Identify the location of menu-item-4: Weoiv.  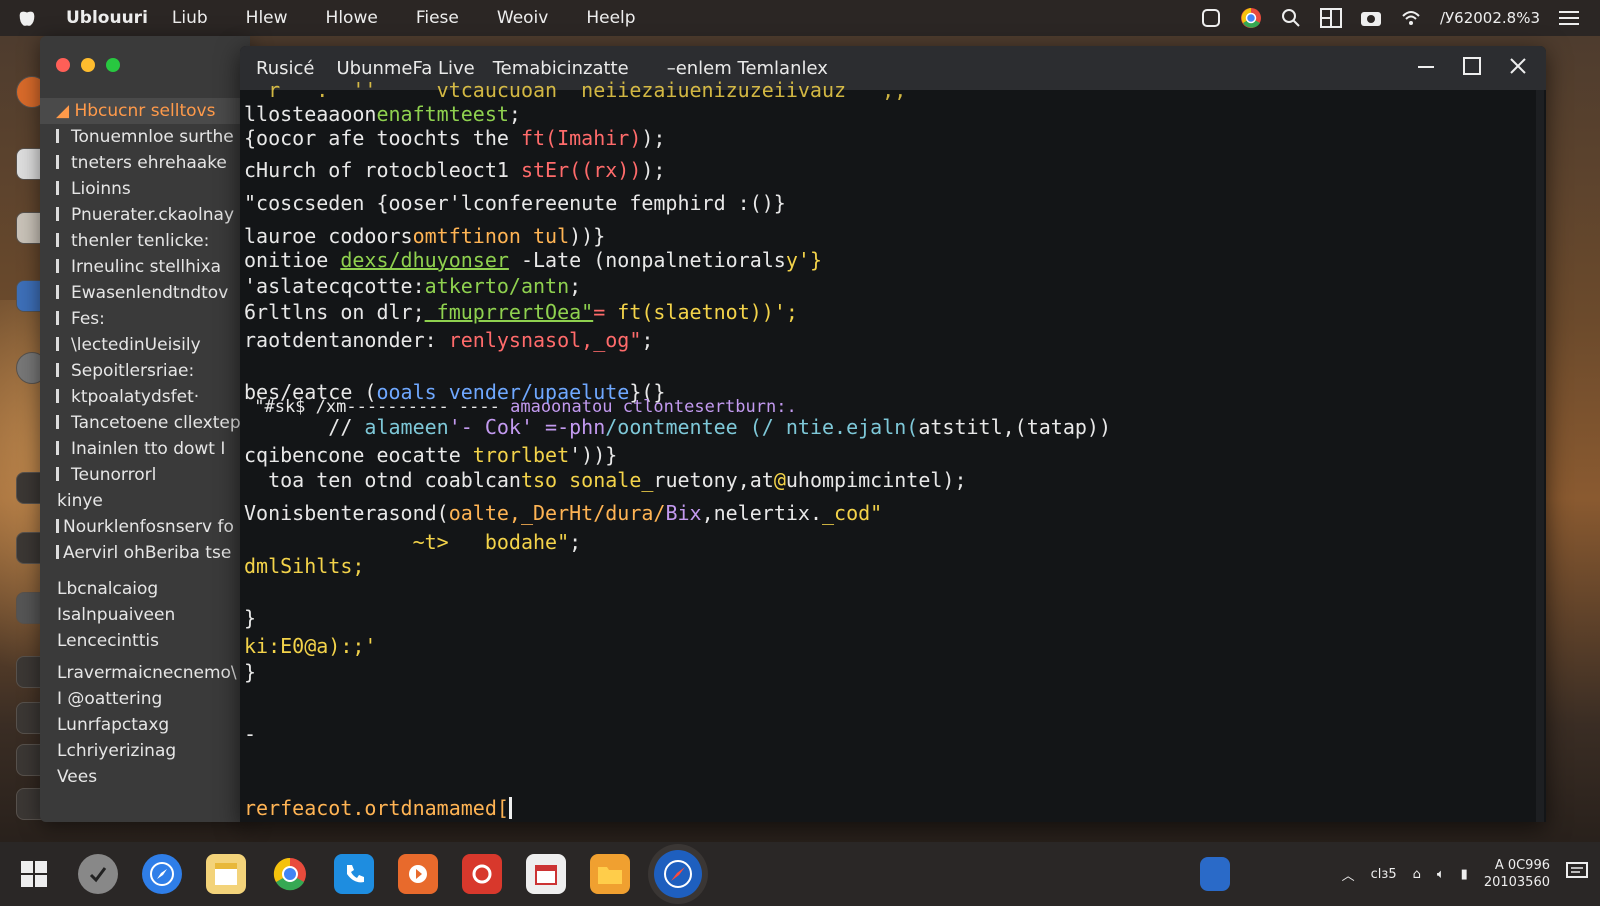
(522, 18).